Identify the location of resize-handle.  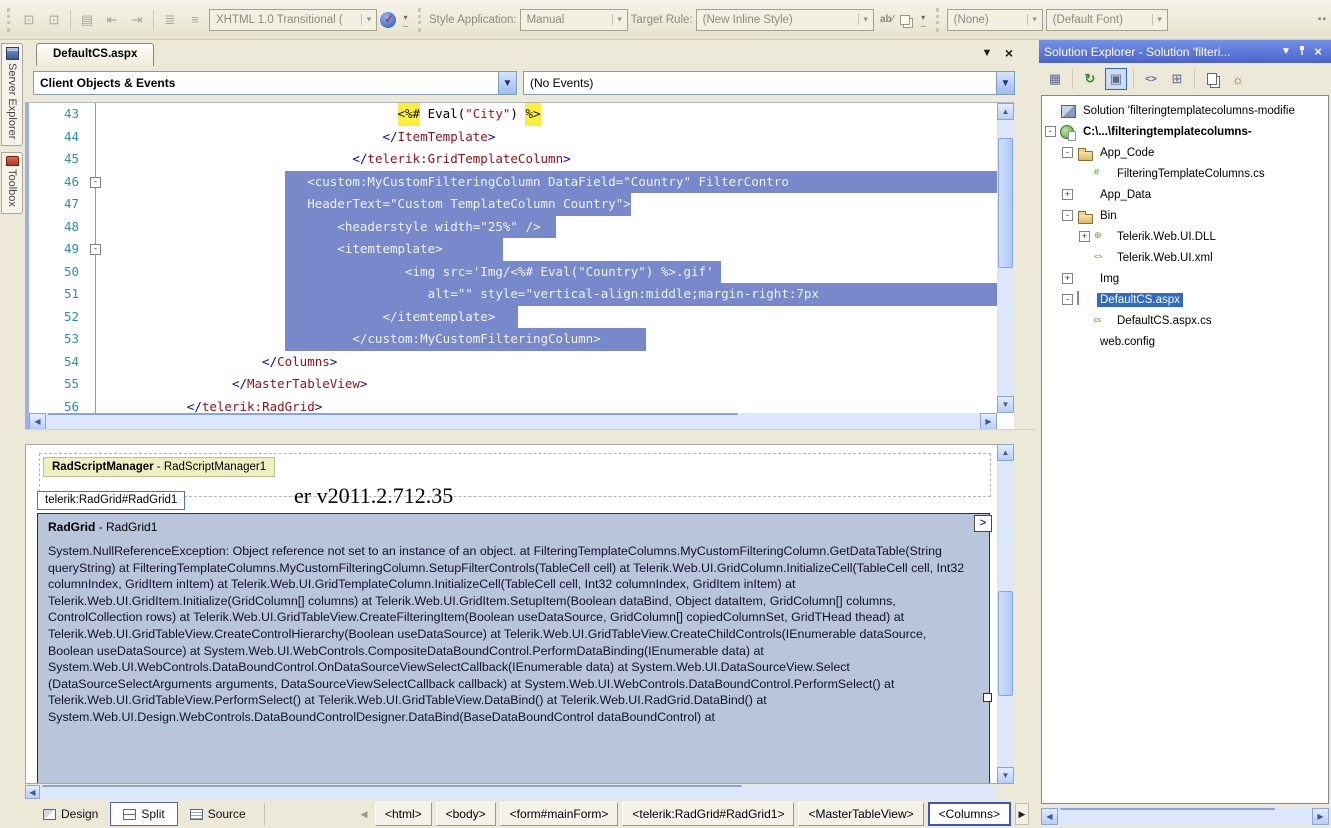
(987, 697).